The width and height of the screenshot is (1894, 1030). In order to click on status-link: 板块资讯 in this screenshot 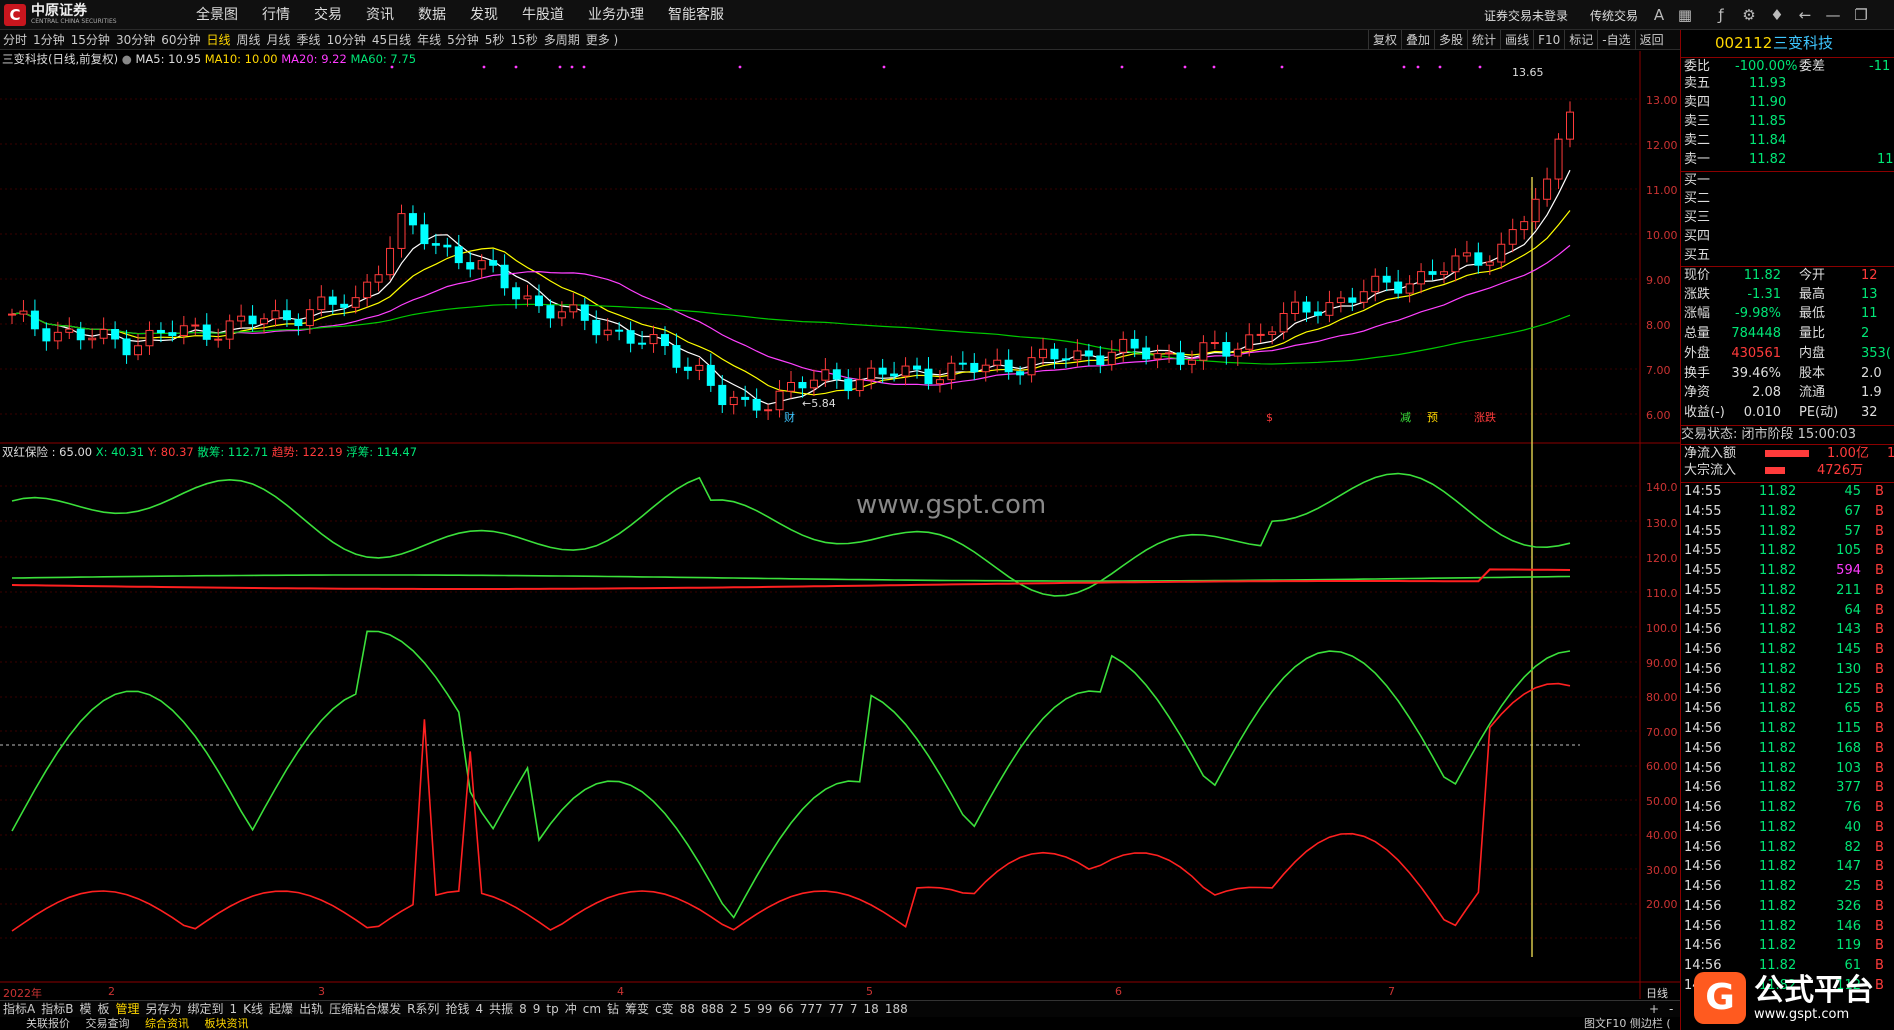, I will do `click(227, 1023)`.